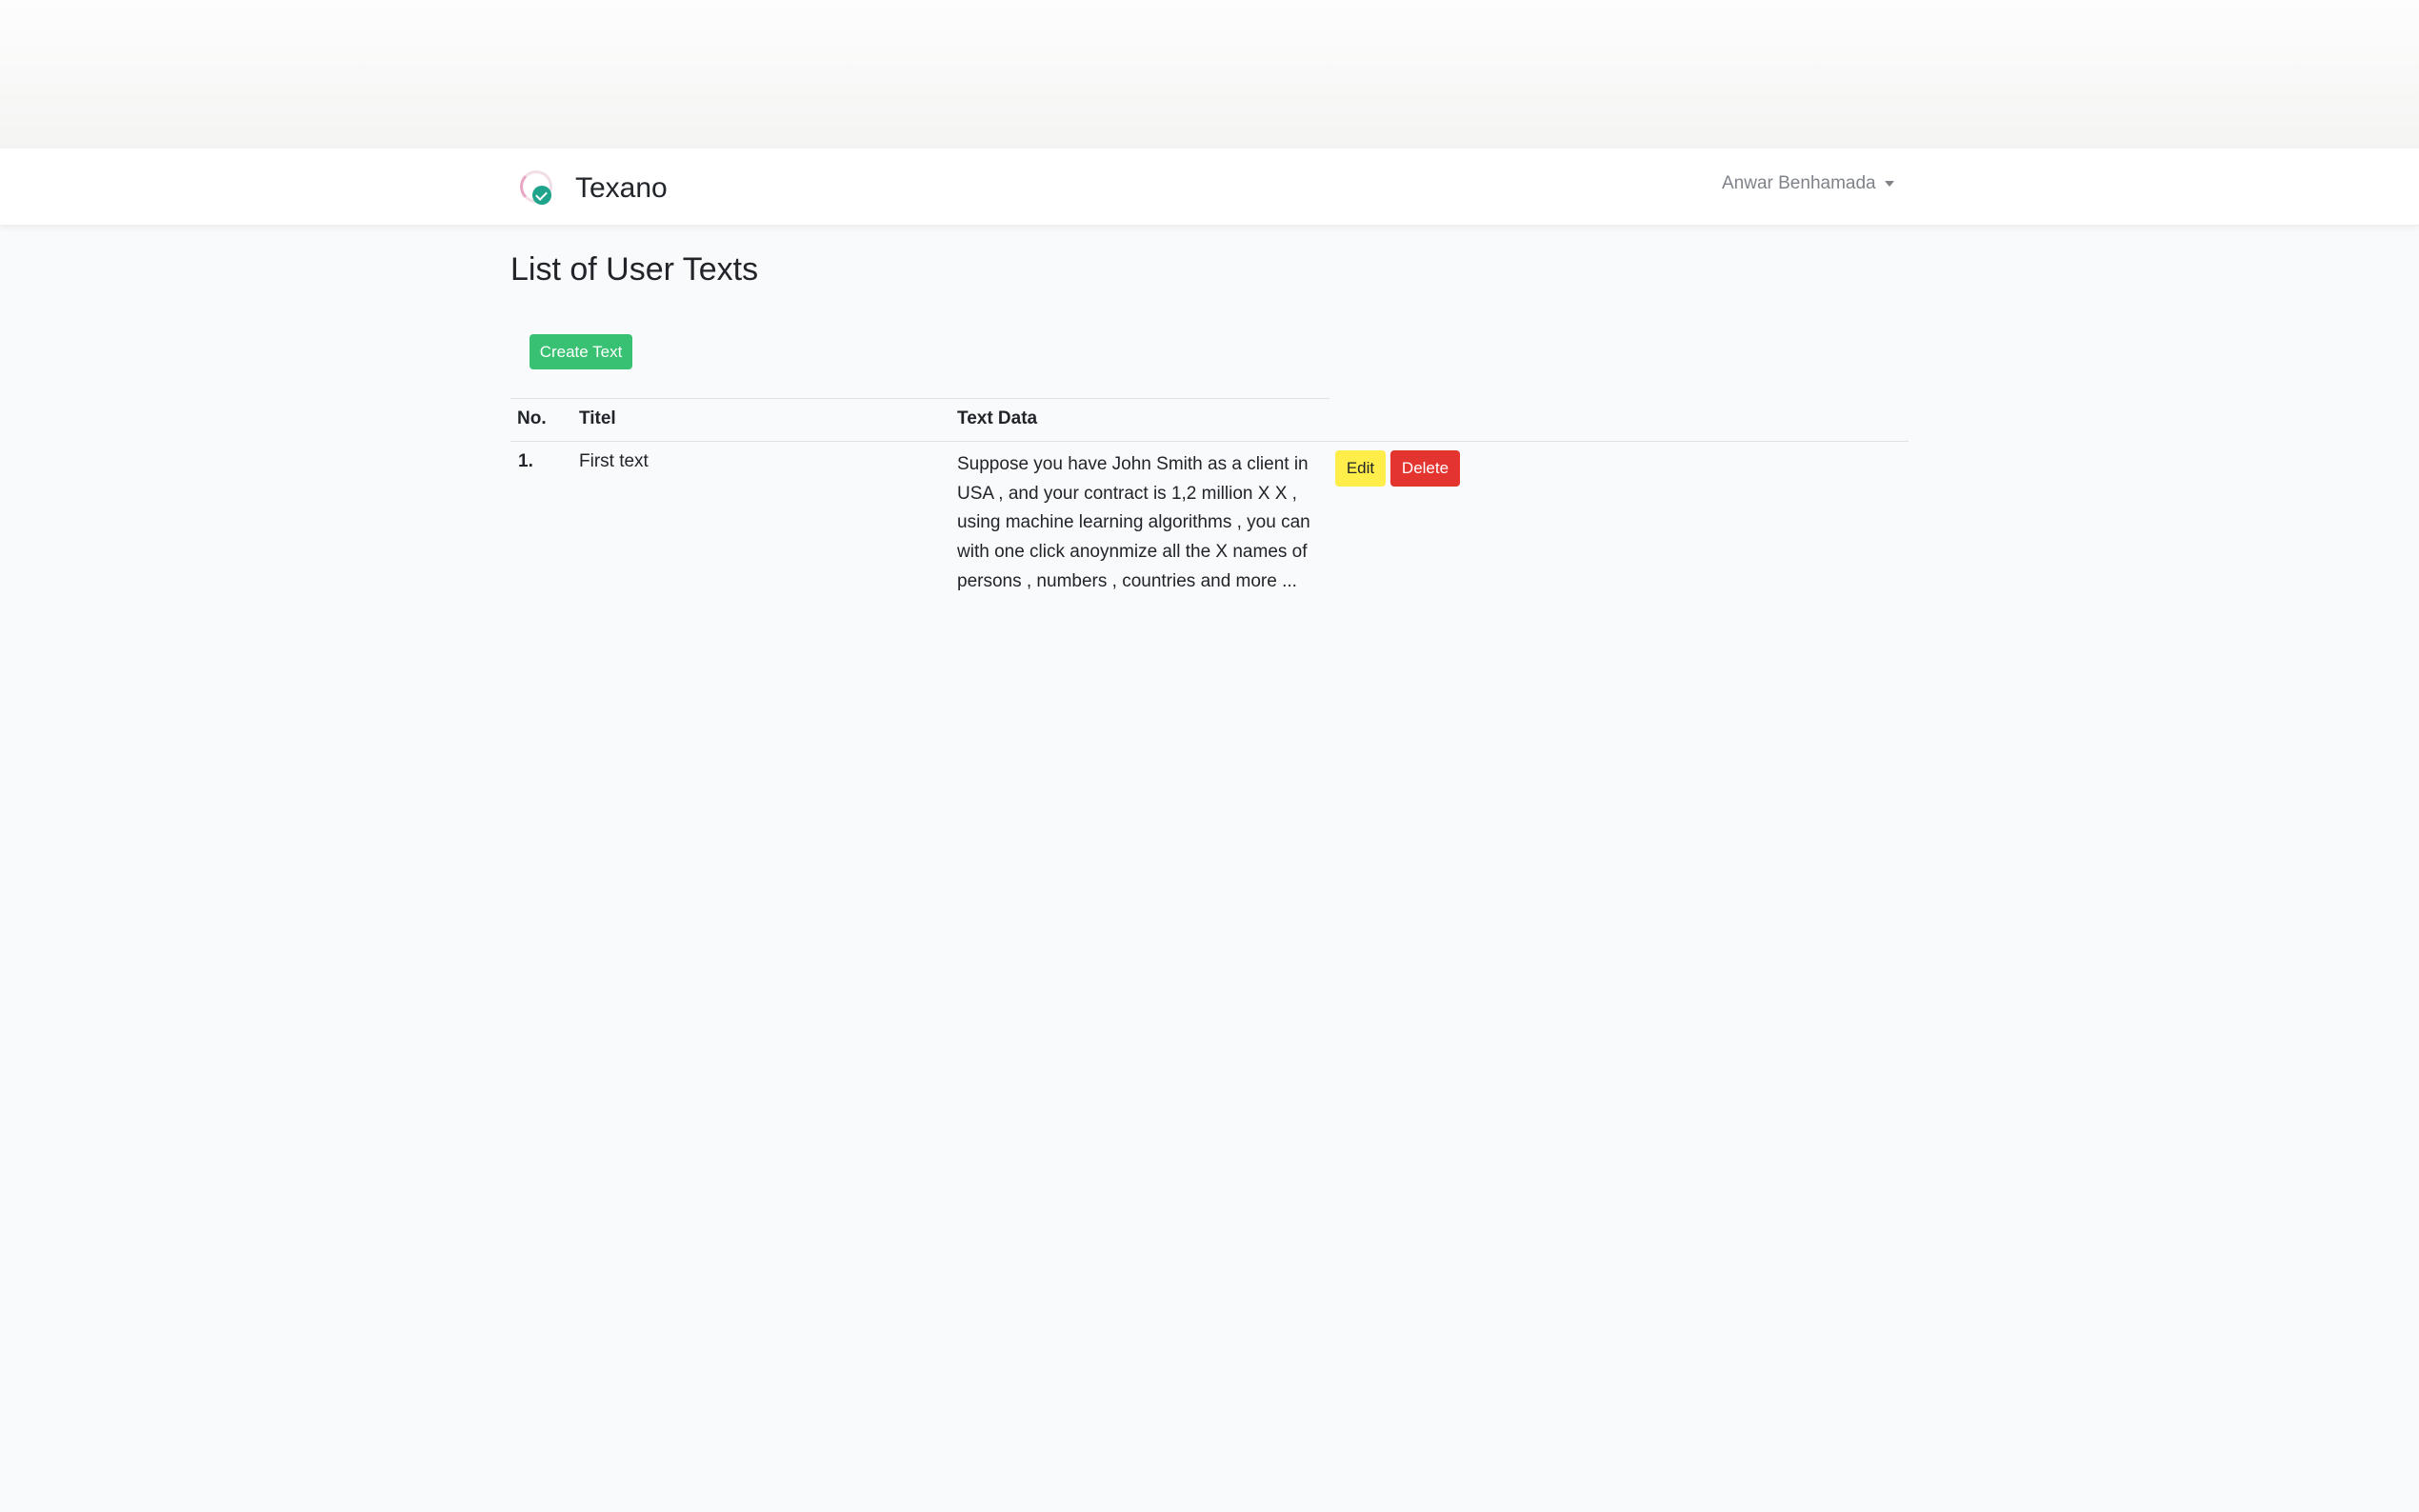  What do you see at coordinates (1799, 183) in the screenshot?
I see `user-name: Anwar Benhamada` at bounding box center [1799, 183].